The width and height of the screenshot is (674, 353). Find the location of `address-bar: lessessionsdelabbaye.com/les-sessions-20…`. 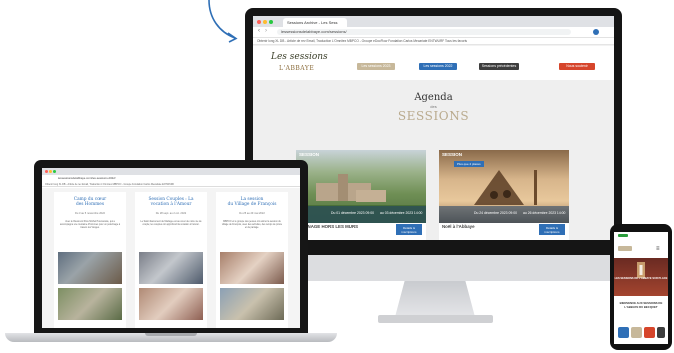

address-bar: lessessionsdelabbaye.com/les-sessions-20… is located at coordinates (171, 178).